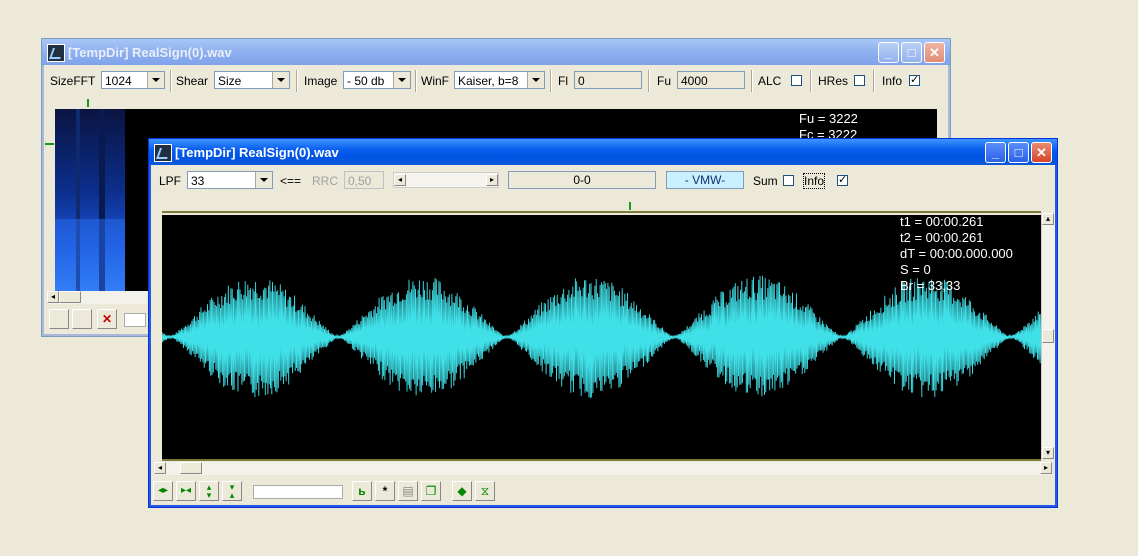  Describe the element at coordinates (59, 319) in the screenshot. I see `zoom-in-icon` at that location.